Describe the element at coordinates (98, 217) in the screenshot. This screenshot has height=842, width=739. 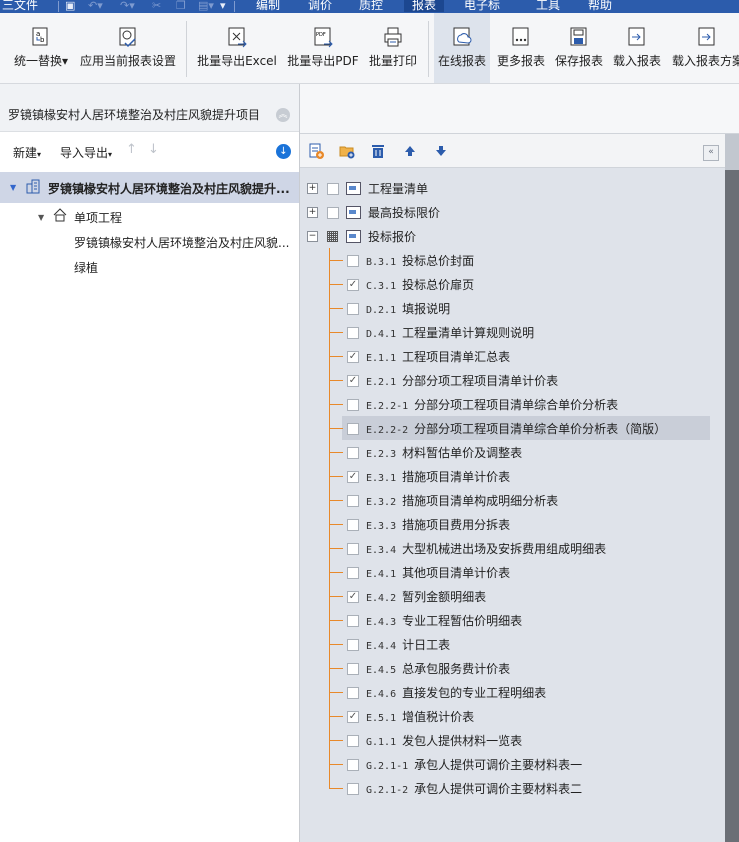
I see `tree-unit-project: 单项工程` at that location.